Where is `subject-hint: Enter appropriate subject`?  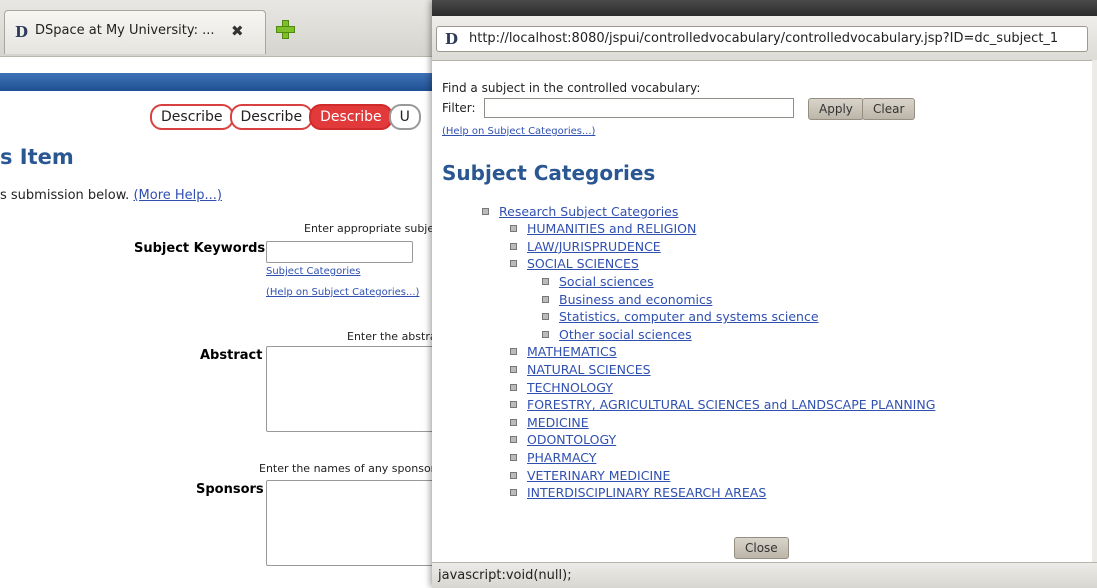 subject-hint: Enter appropriate subject is located at coordinates (374, 228).